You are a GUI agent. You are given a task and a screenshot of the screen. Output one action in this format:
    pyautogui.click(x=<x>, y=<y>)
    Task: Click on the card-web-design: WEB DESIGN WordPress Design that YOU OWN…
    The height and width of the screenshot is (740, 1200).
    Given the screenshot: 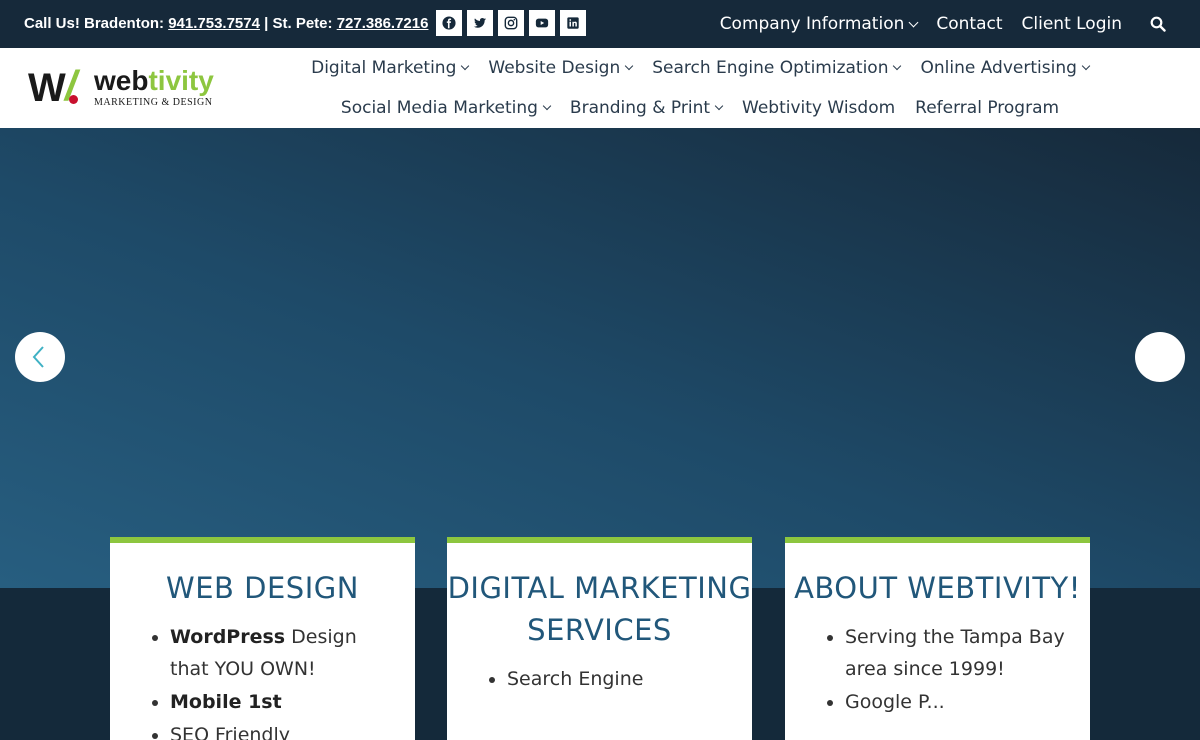 What is the action you would take?
    pyautogui.click(x=262, y=638)
    